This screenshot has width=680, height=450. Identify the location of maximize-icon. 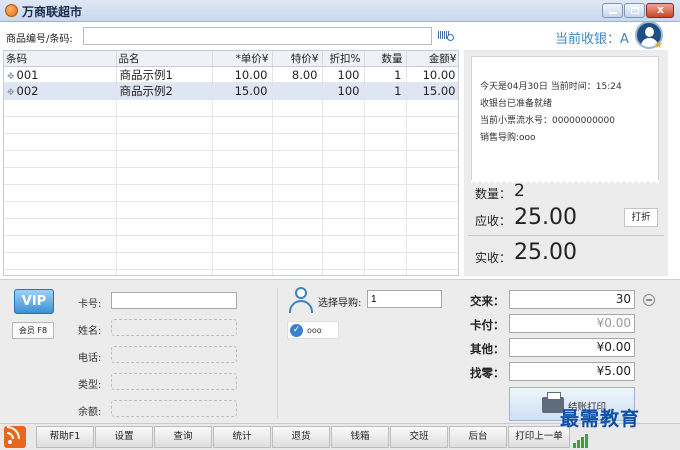
(635, 10).